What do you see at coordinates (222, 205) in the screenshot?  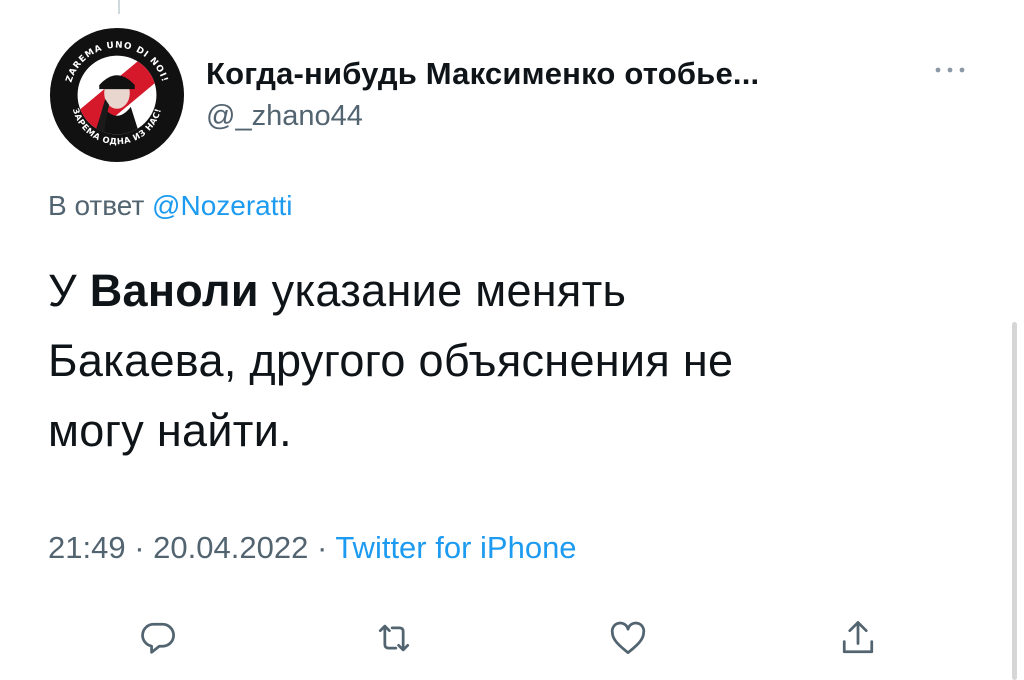 I see `reply-mention-link: @Nozeratti` at bounding box center [222, 205].